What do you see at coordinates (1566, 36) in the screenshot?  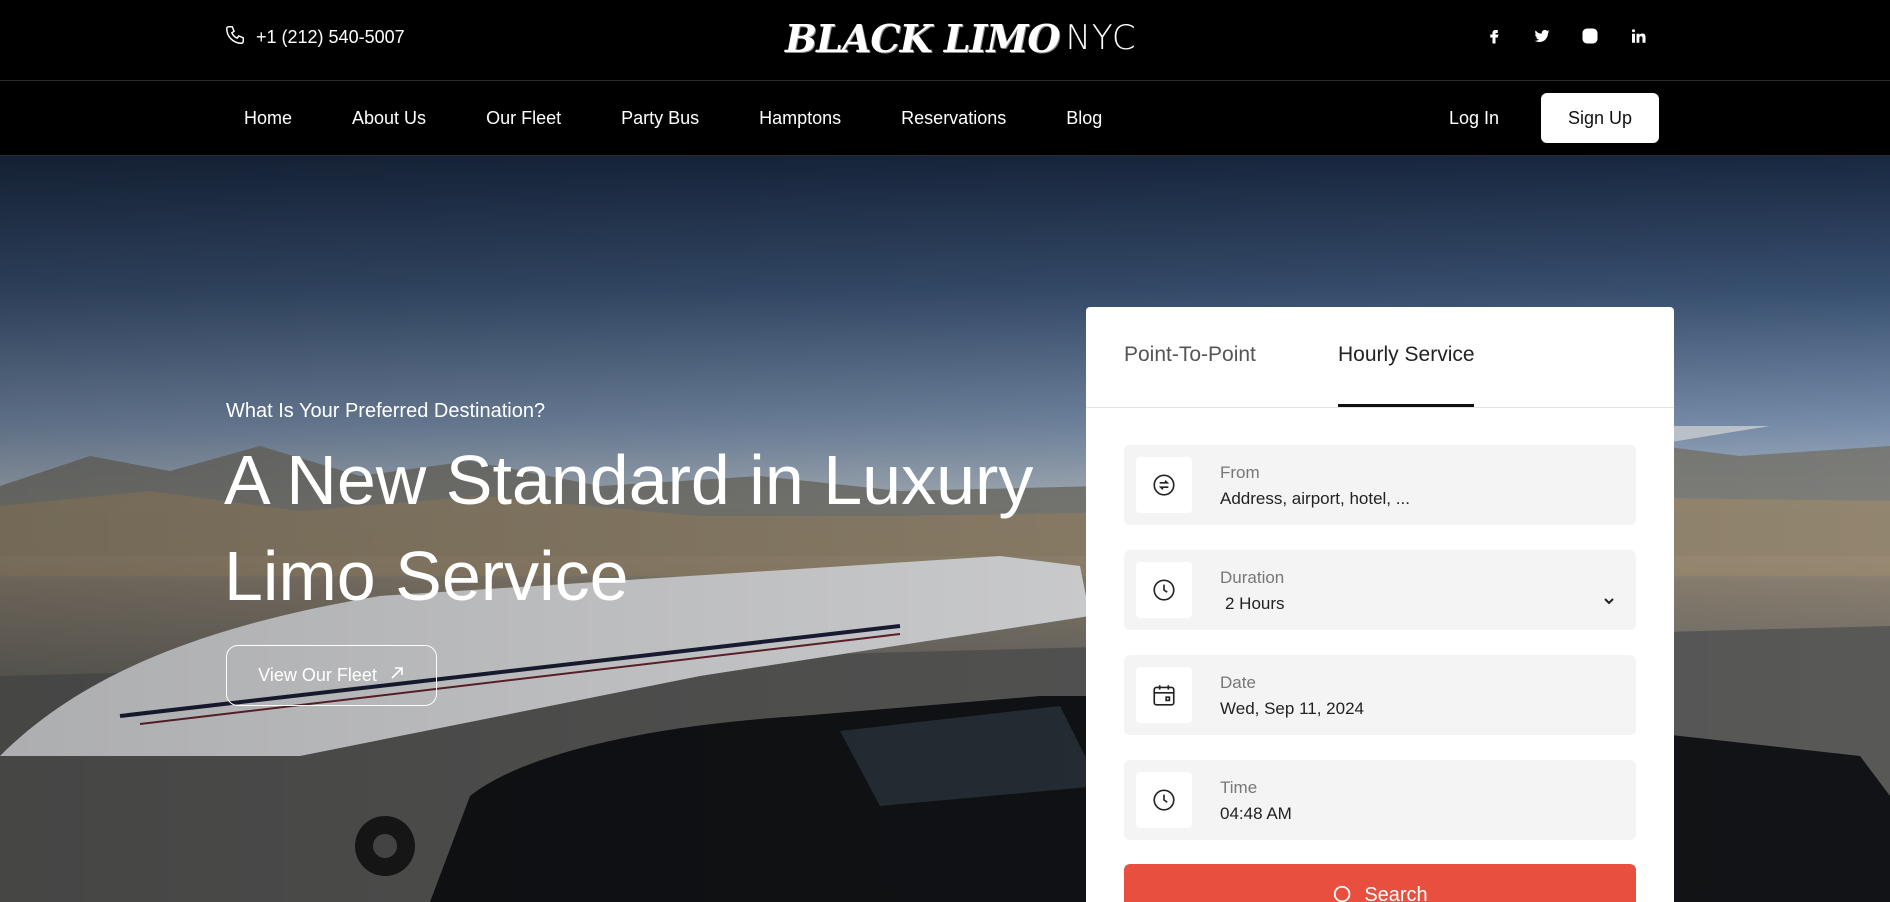 I see `social-links` at bounding box center [1566, 36].